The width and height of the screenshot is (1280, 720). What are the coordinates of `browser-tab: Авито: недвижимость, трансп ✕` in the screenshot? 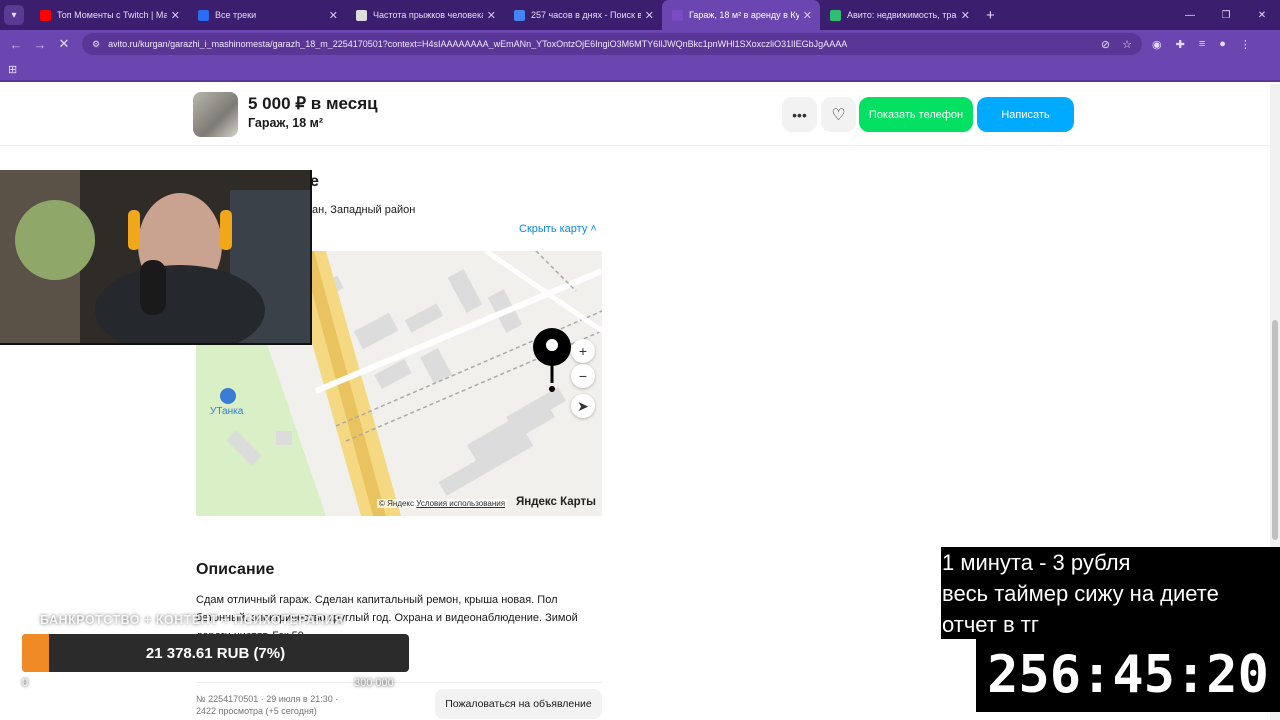 It's located at (899, 15).